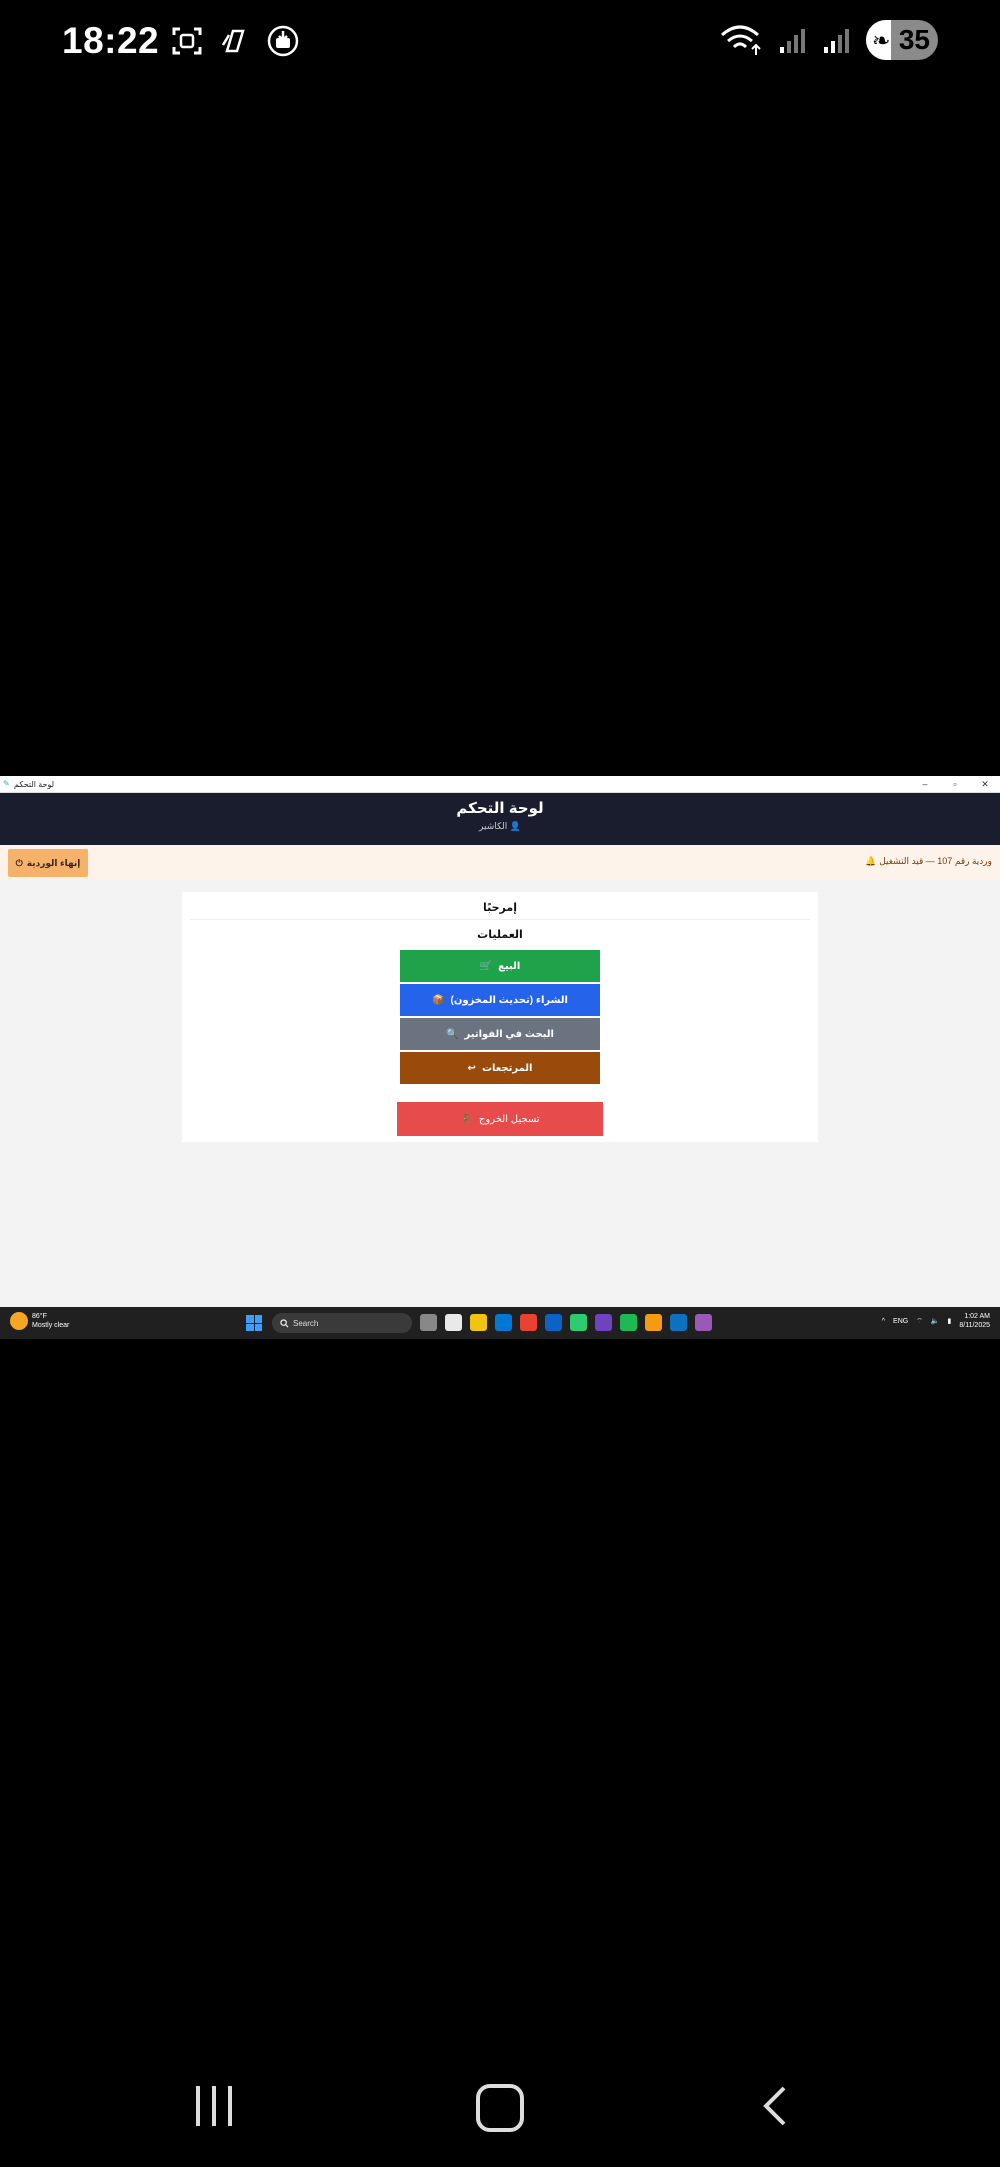 Image resolution: width=1000 pixels, height=2167 pixels. I want to click on window-title: لوحة التحكم, so click(34, 784).